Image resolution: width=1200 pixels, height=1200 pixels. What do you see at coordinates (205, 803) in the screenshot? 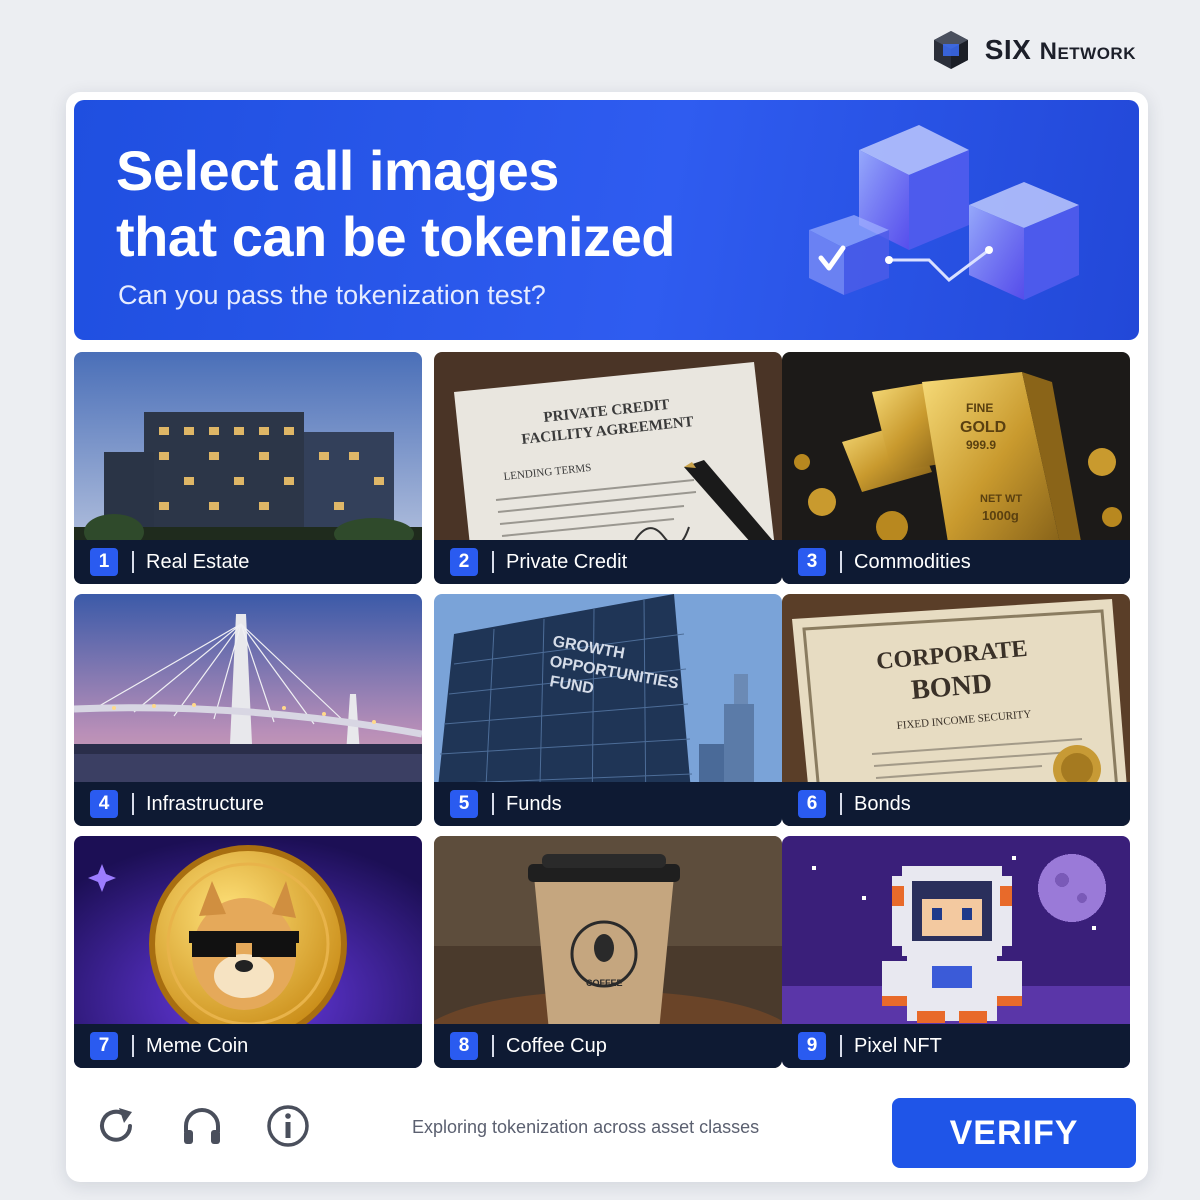
I see `tile-label: Infrastructure` at bounding box center [205, 803].